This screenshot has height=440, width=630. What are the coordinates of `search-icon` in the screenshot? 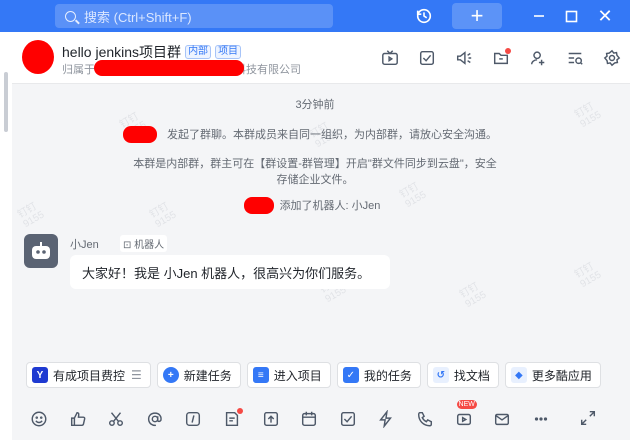 It's located at (70, 16).